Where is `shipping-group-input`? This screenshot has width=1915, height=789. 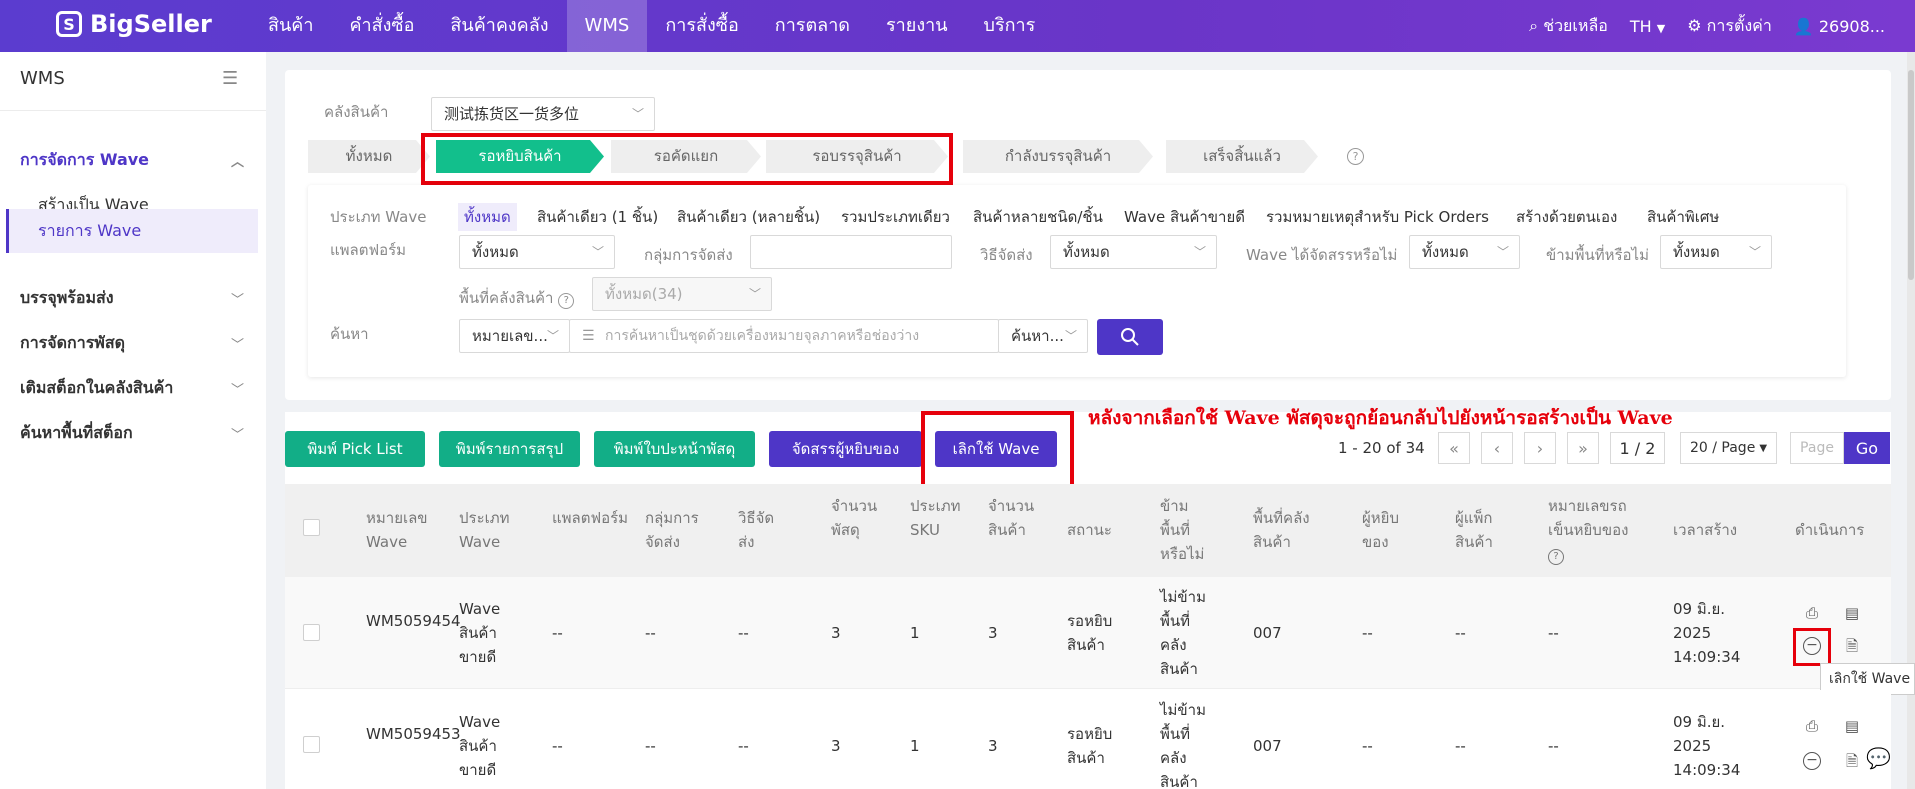
shipping-group-input is located at coordinates (851, 252).